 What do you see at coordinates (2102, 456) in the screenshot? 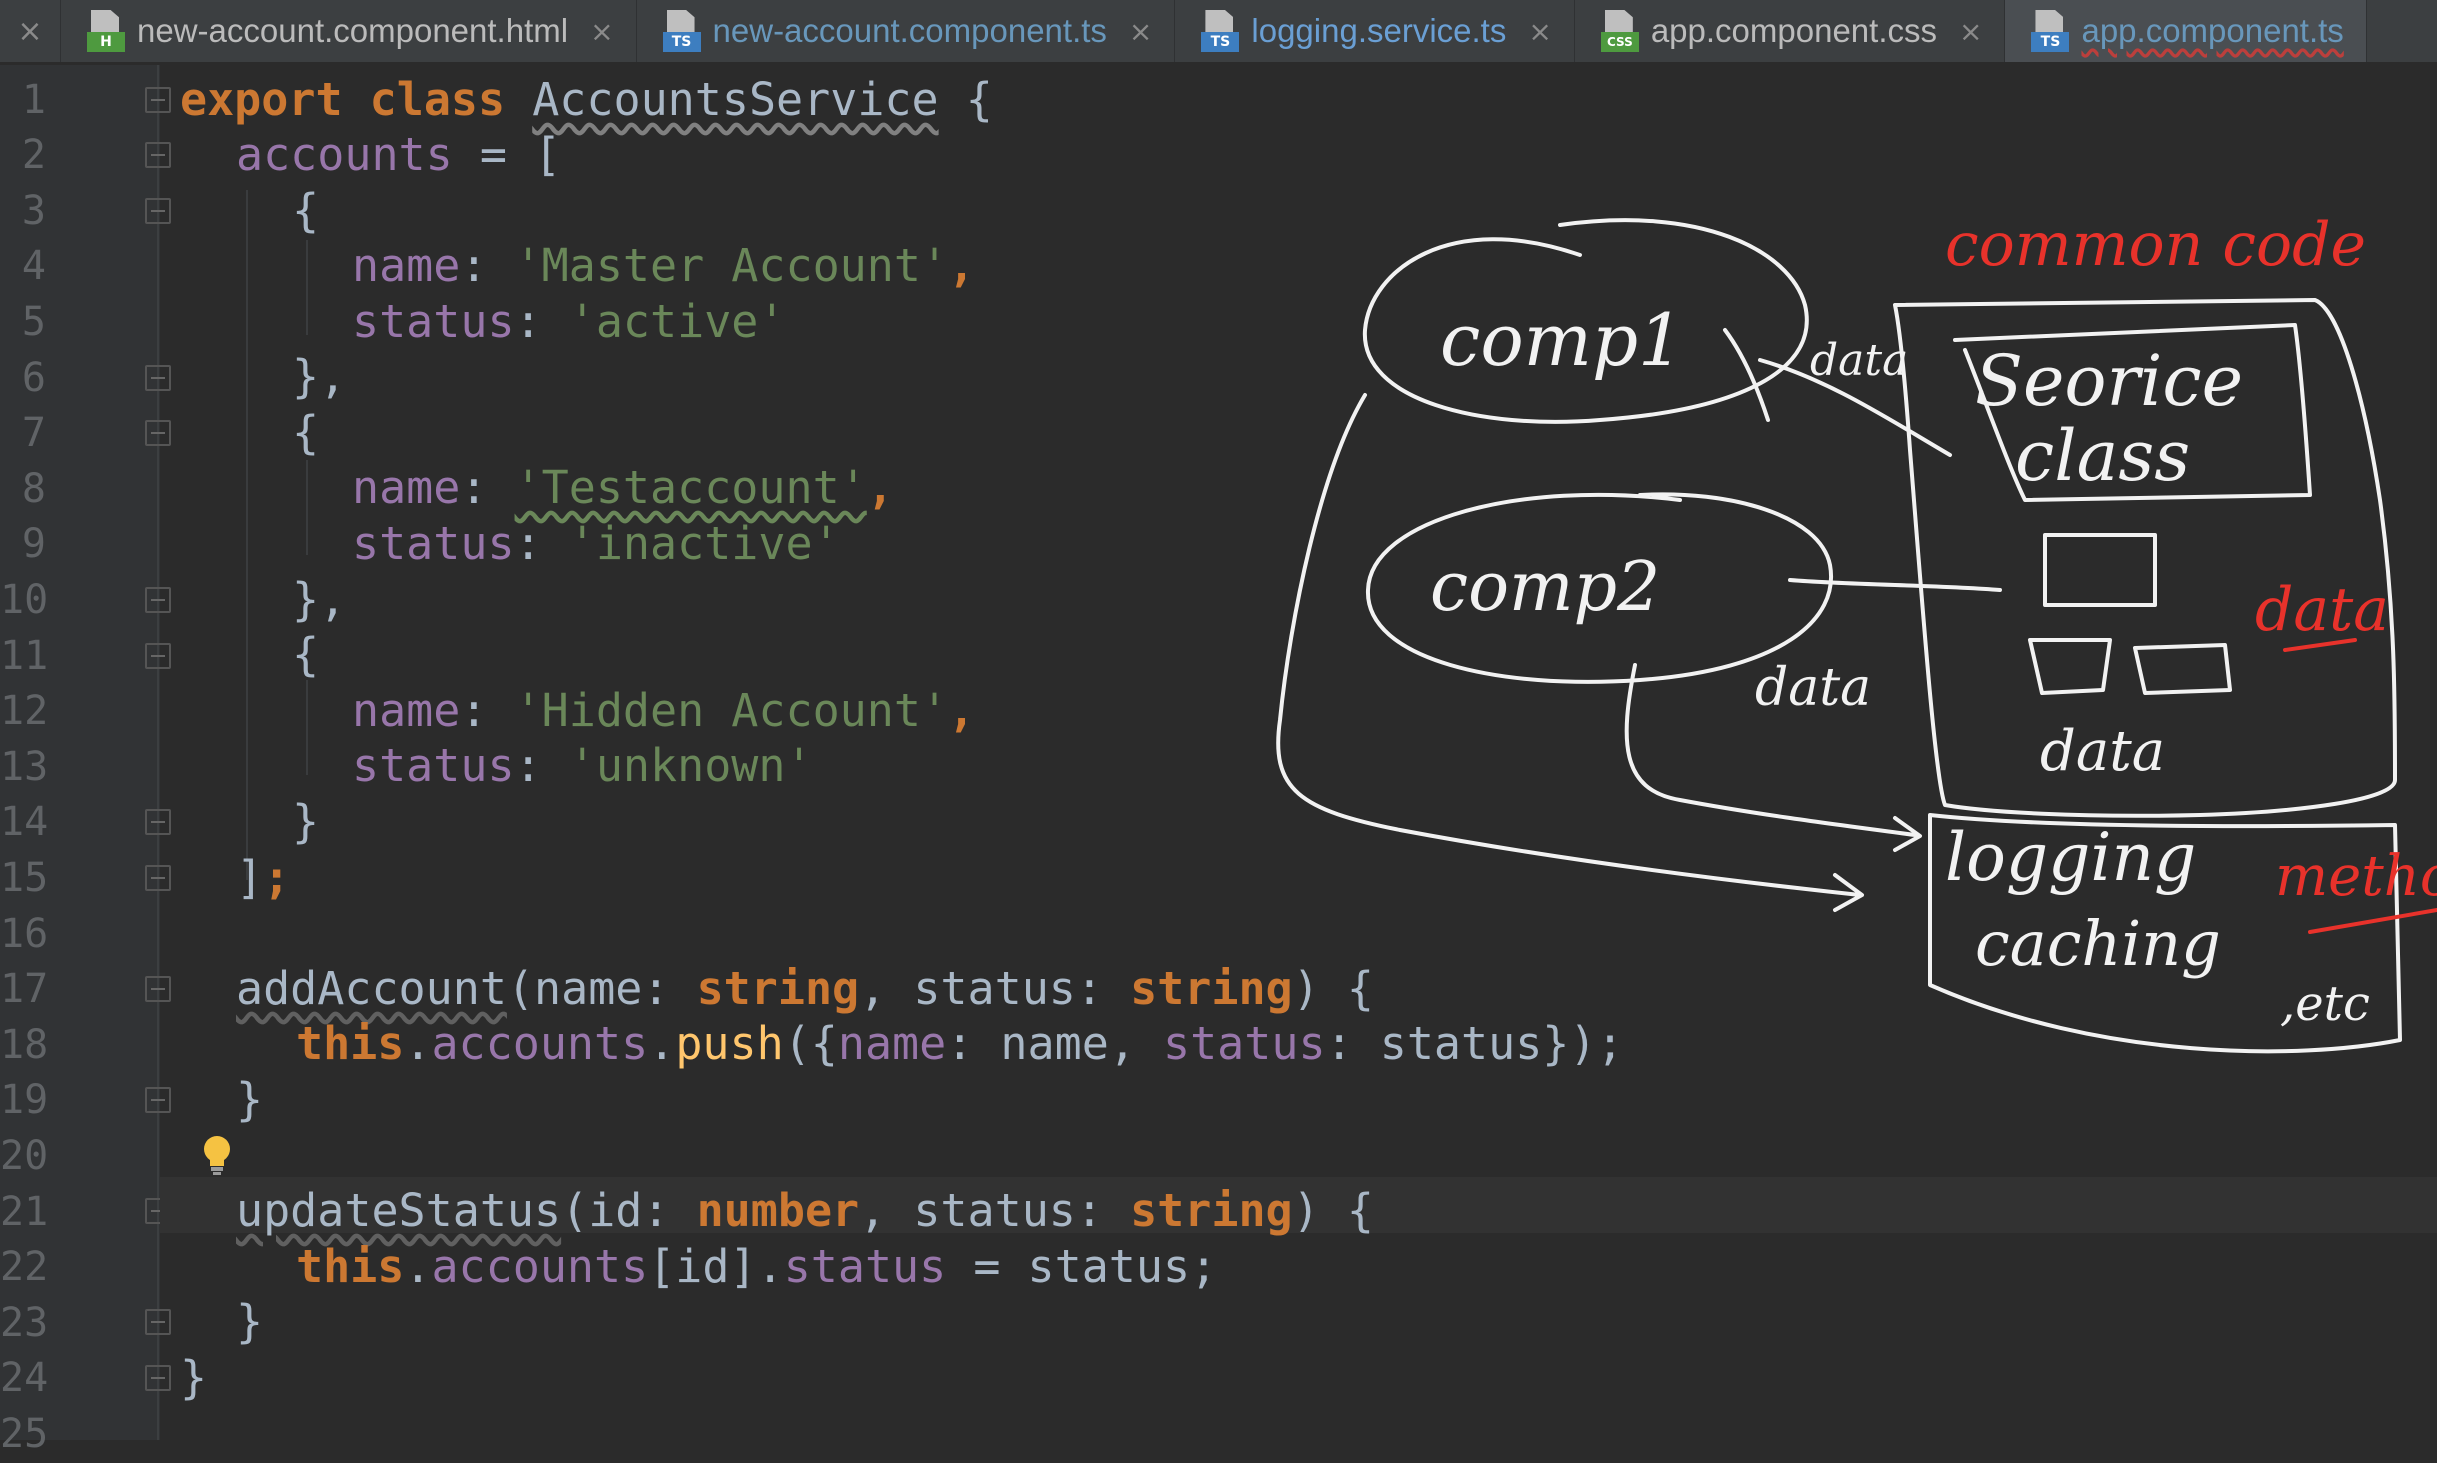
I see `service-class-line2: class` at bounding box center [2102, 456].